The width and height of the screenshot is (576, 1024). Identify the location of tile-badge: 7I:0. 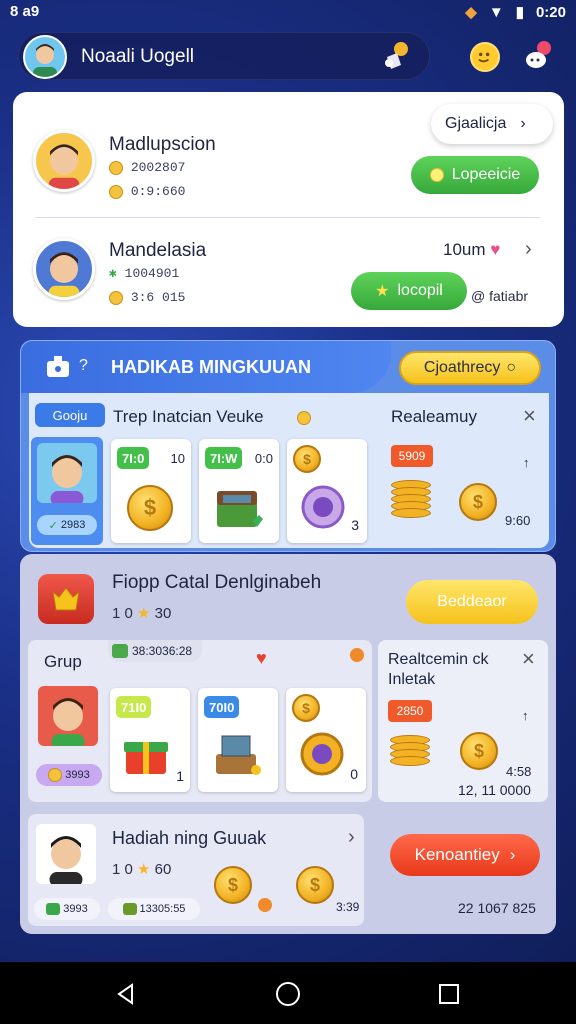
(133, 458).